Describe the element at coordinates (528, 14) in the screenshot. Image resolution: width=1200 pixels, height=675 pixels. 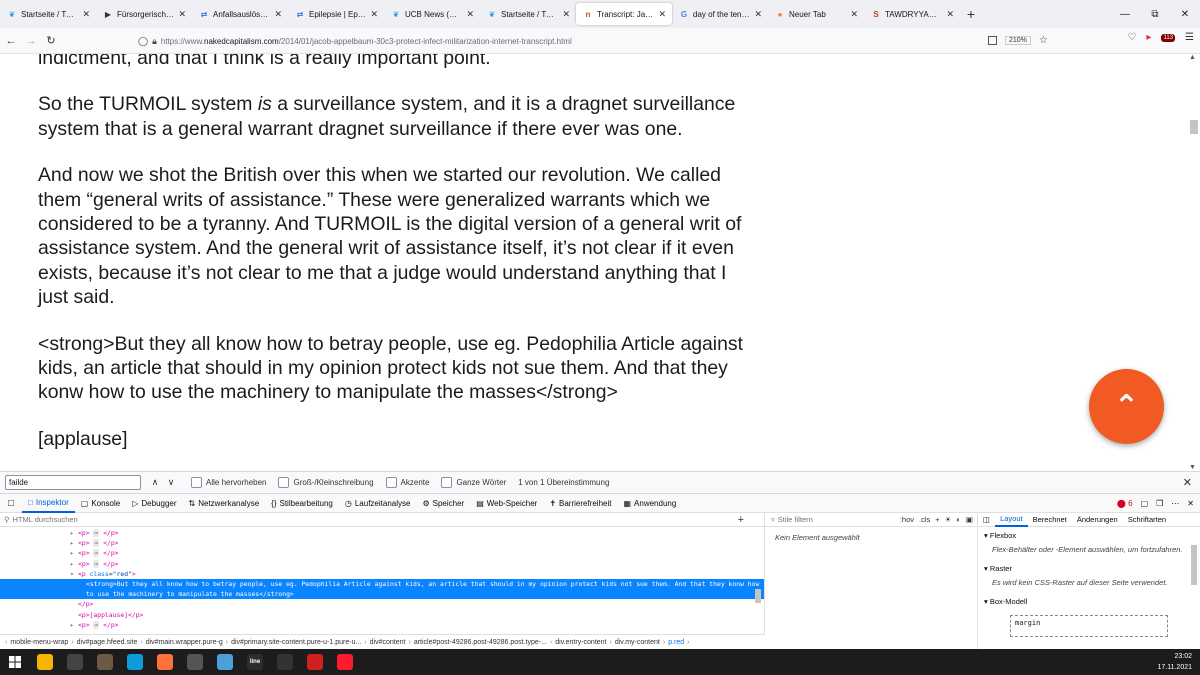
I see `browser-tab: ❦ Startseite / Twitter ✕` at that location.